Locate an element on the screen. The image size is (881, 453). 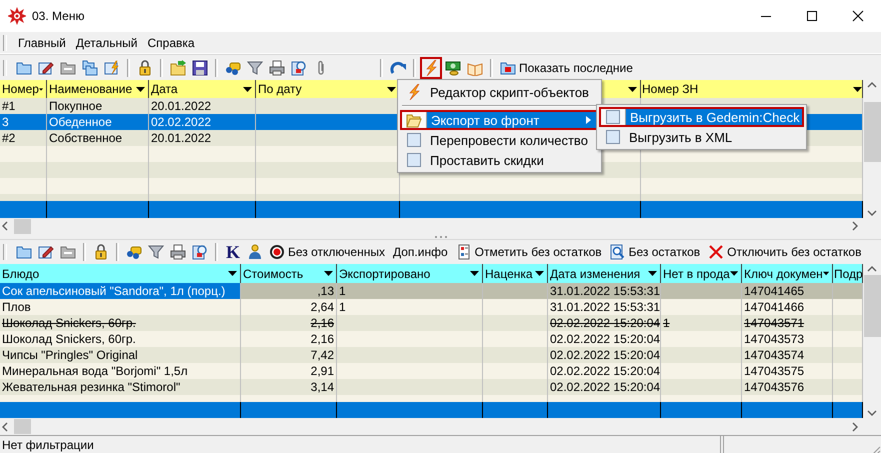
table-row: Чипсы "Pringles" Original 7,42 02.02.2022 15:20:04 147043574 is located at coordinates (431, 355).